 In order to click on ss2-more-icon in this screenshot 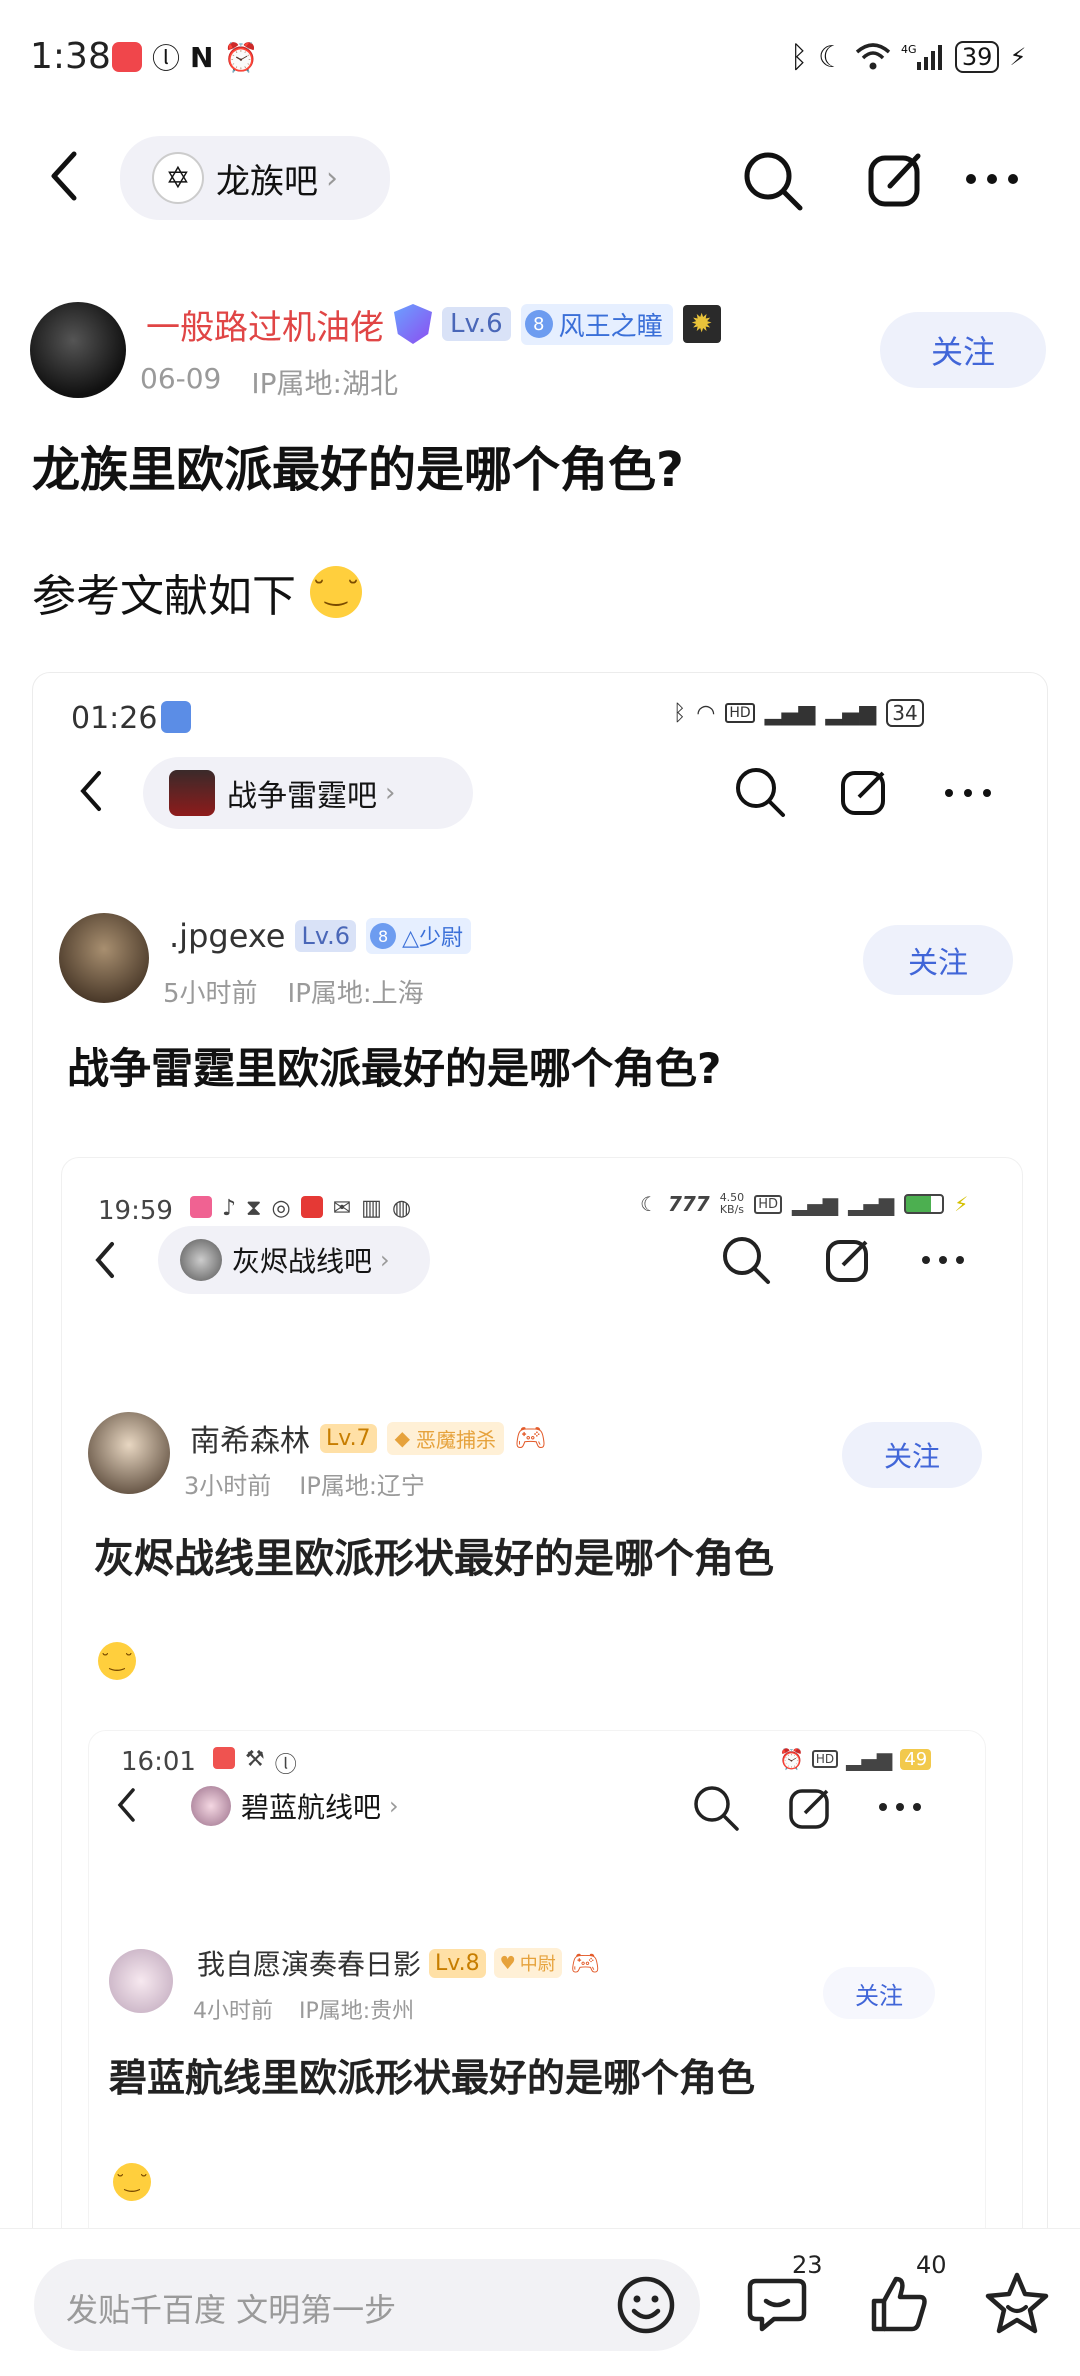, I will do `click(943, 1260)`.